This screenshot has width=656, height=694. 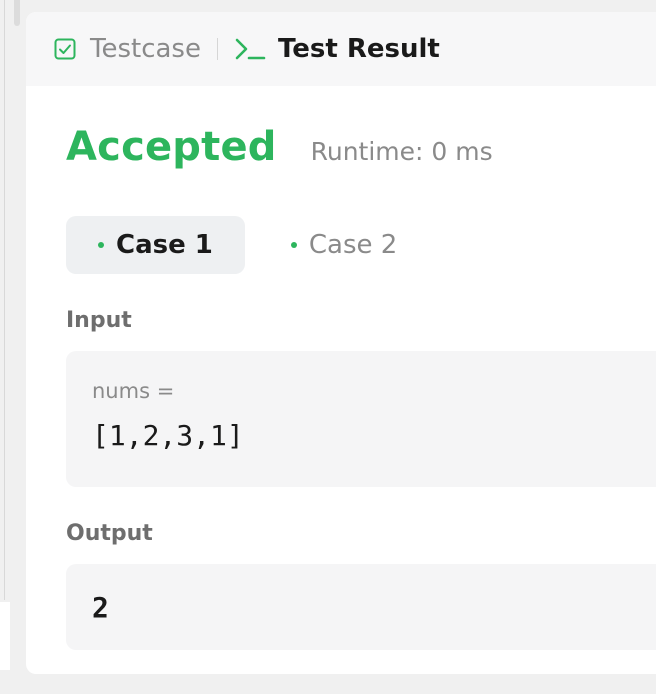 I want to click on gutter-panel-edge, so click(x=5, y=636).